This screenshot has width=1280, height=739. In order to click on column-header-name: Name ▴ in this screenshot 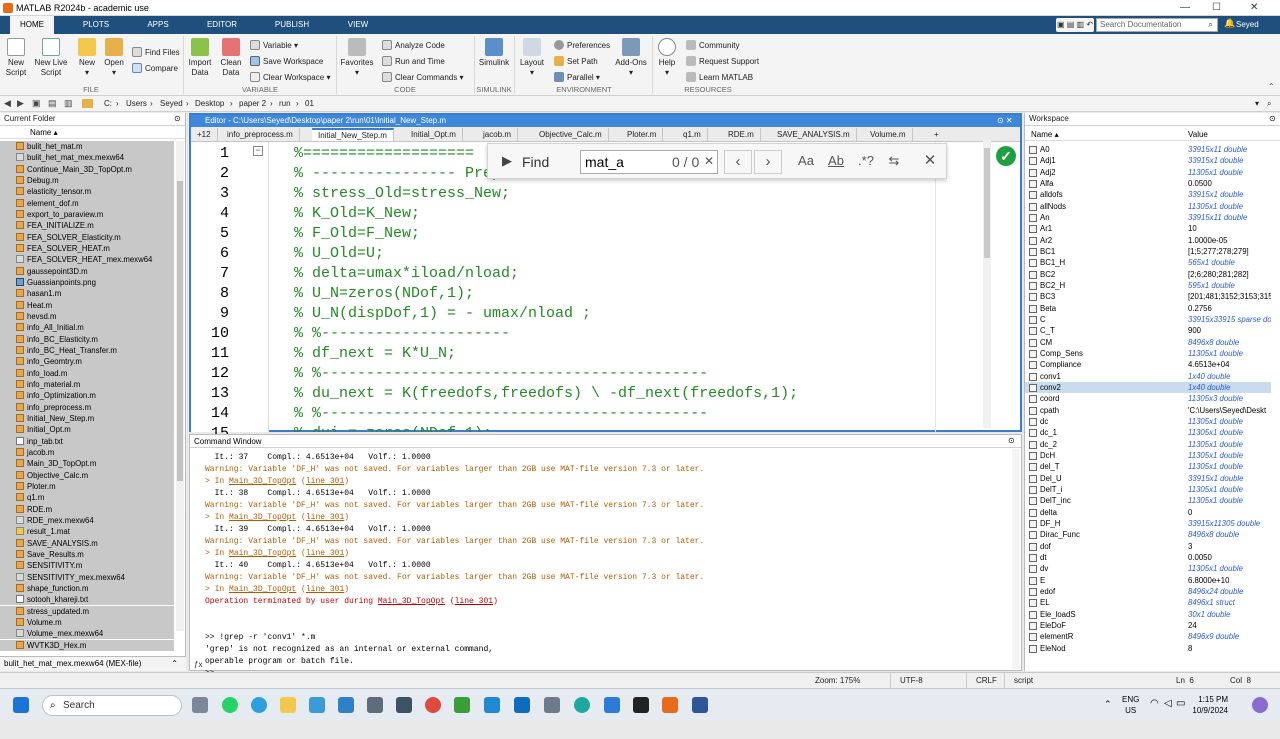, I will do `click(92, 132)`.